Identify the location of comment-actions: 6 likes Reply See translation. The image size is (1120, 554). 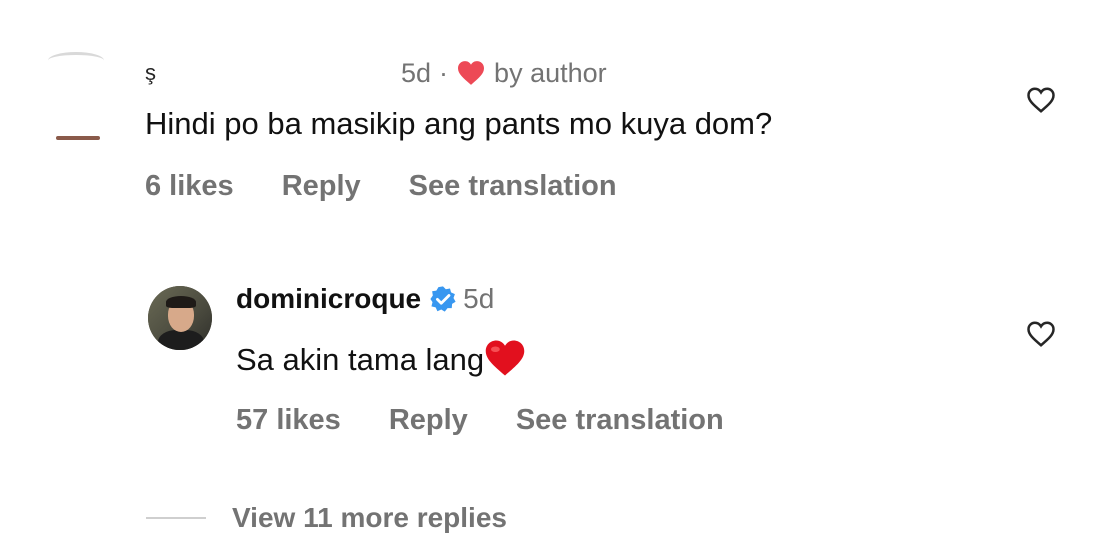
(405, 186).